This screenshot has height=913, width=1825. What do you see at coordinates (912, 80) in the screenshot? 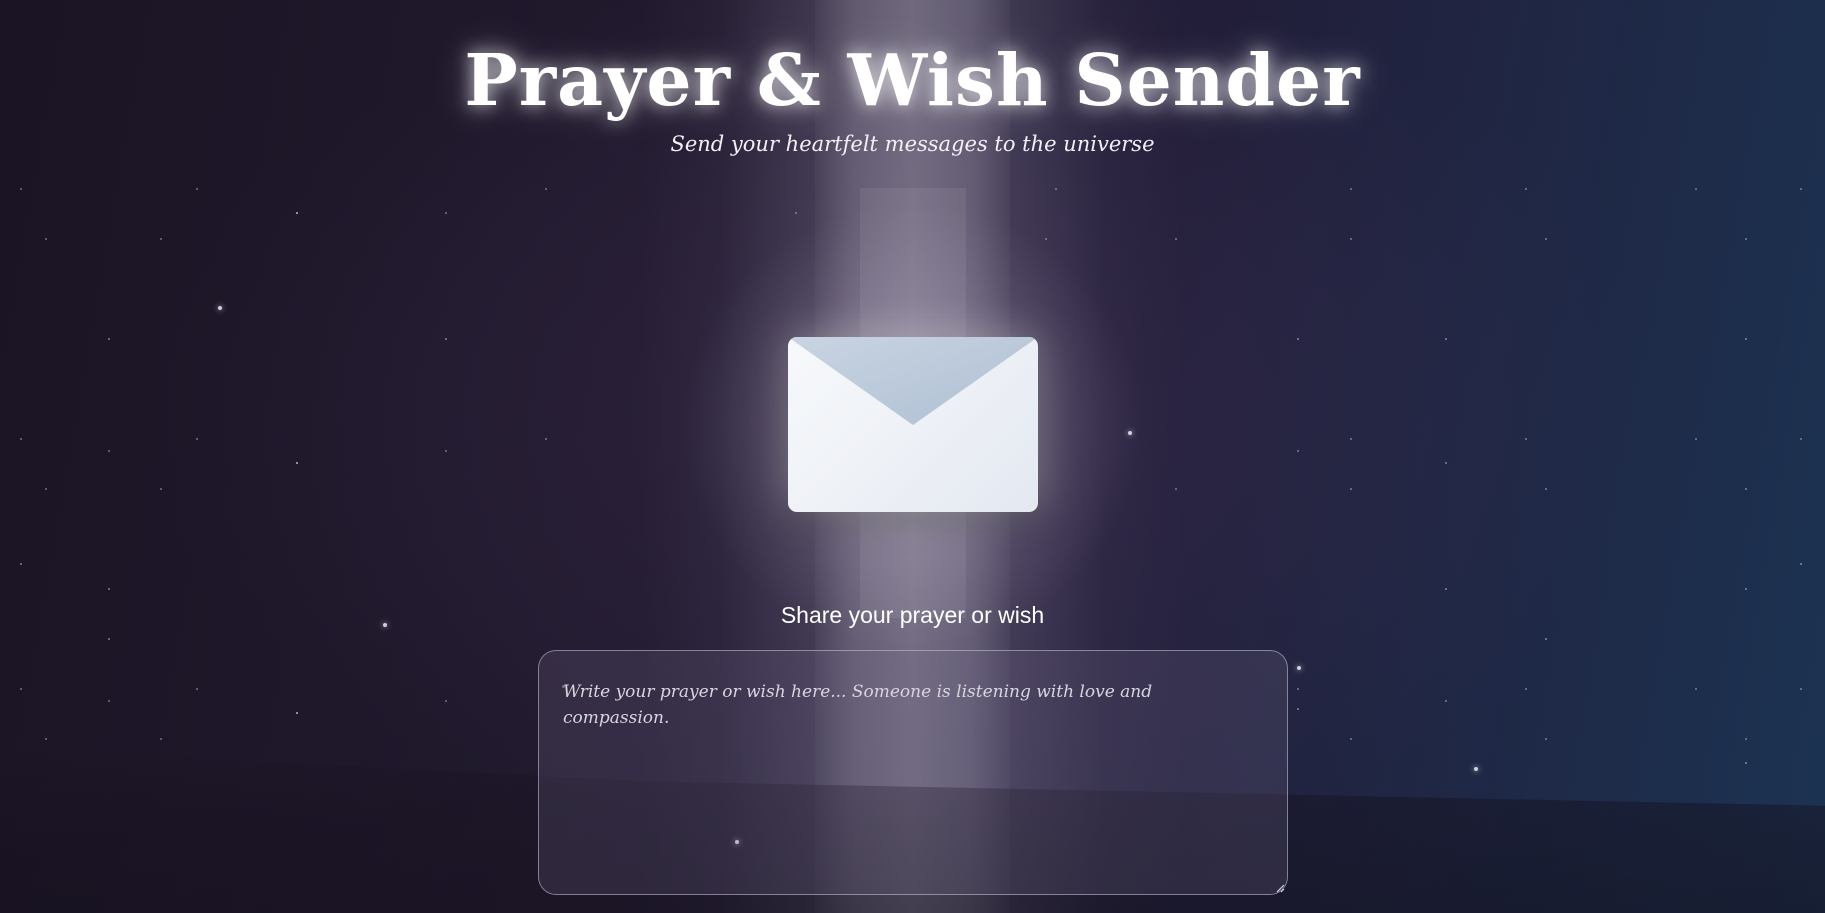
I see `page-title: Prayer & Wish Sender` at bounding box center [912, 80].